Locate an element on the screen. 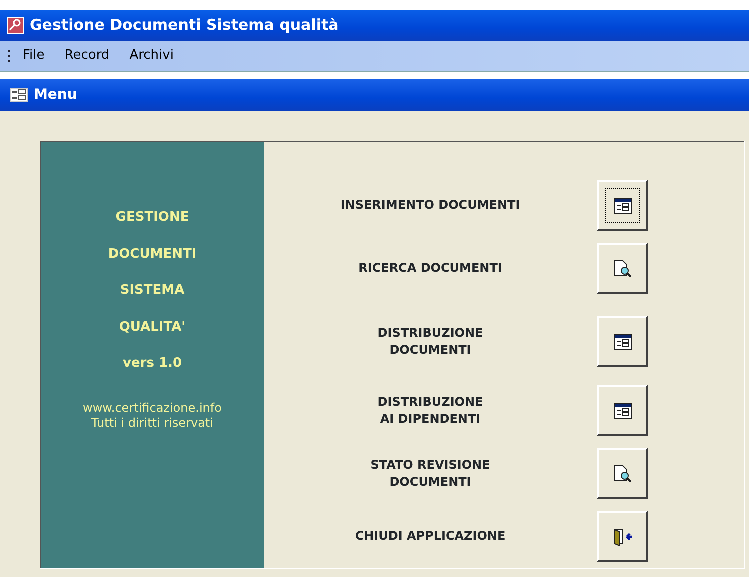 This screenshot has height=577, width=749. menu-label: RICERCA DOCUMENTI is located at coordinates (431, 268).